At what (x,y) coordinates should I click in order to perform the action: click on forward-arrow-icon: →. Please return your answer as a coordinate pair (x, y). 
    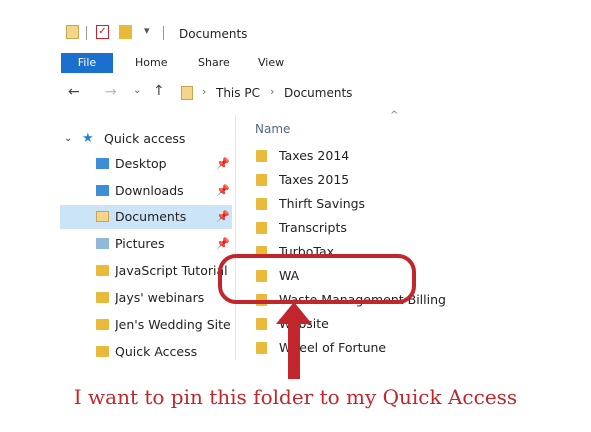
    Looking at the image, I should click on (111, 92).